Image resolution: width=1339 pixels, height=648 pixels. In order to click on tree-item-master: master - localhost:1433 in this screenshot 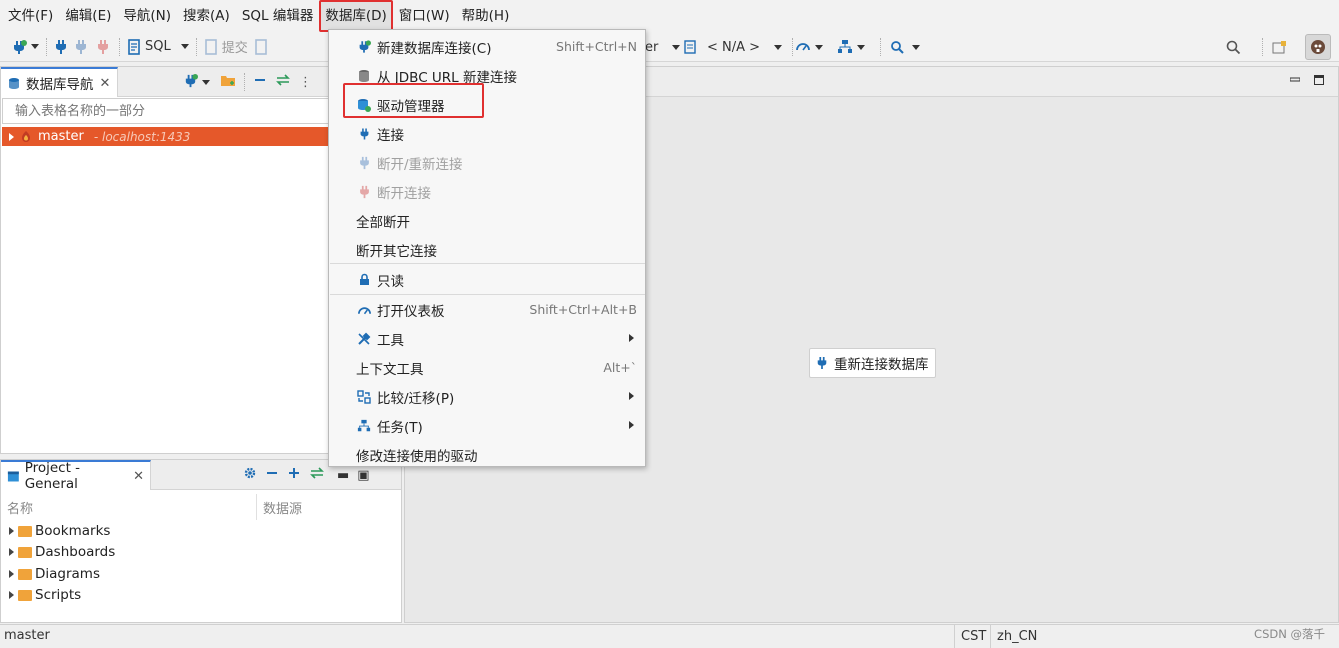, I will do `click(168, 136)`.